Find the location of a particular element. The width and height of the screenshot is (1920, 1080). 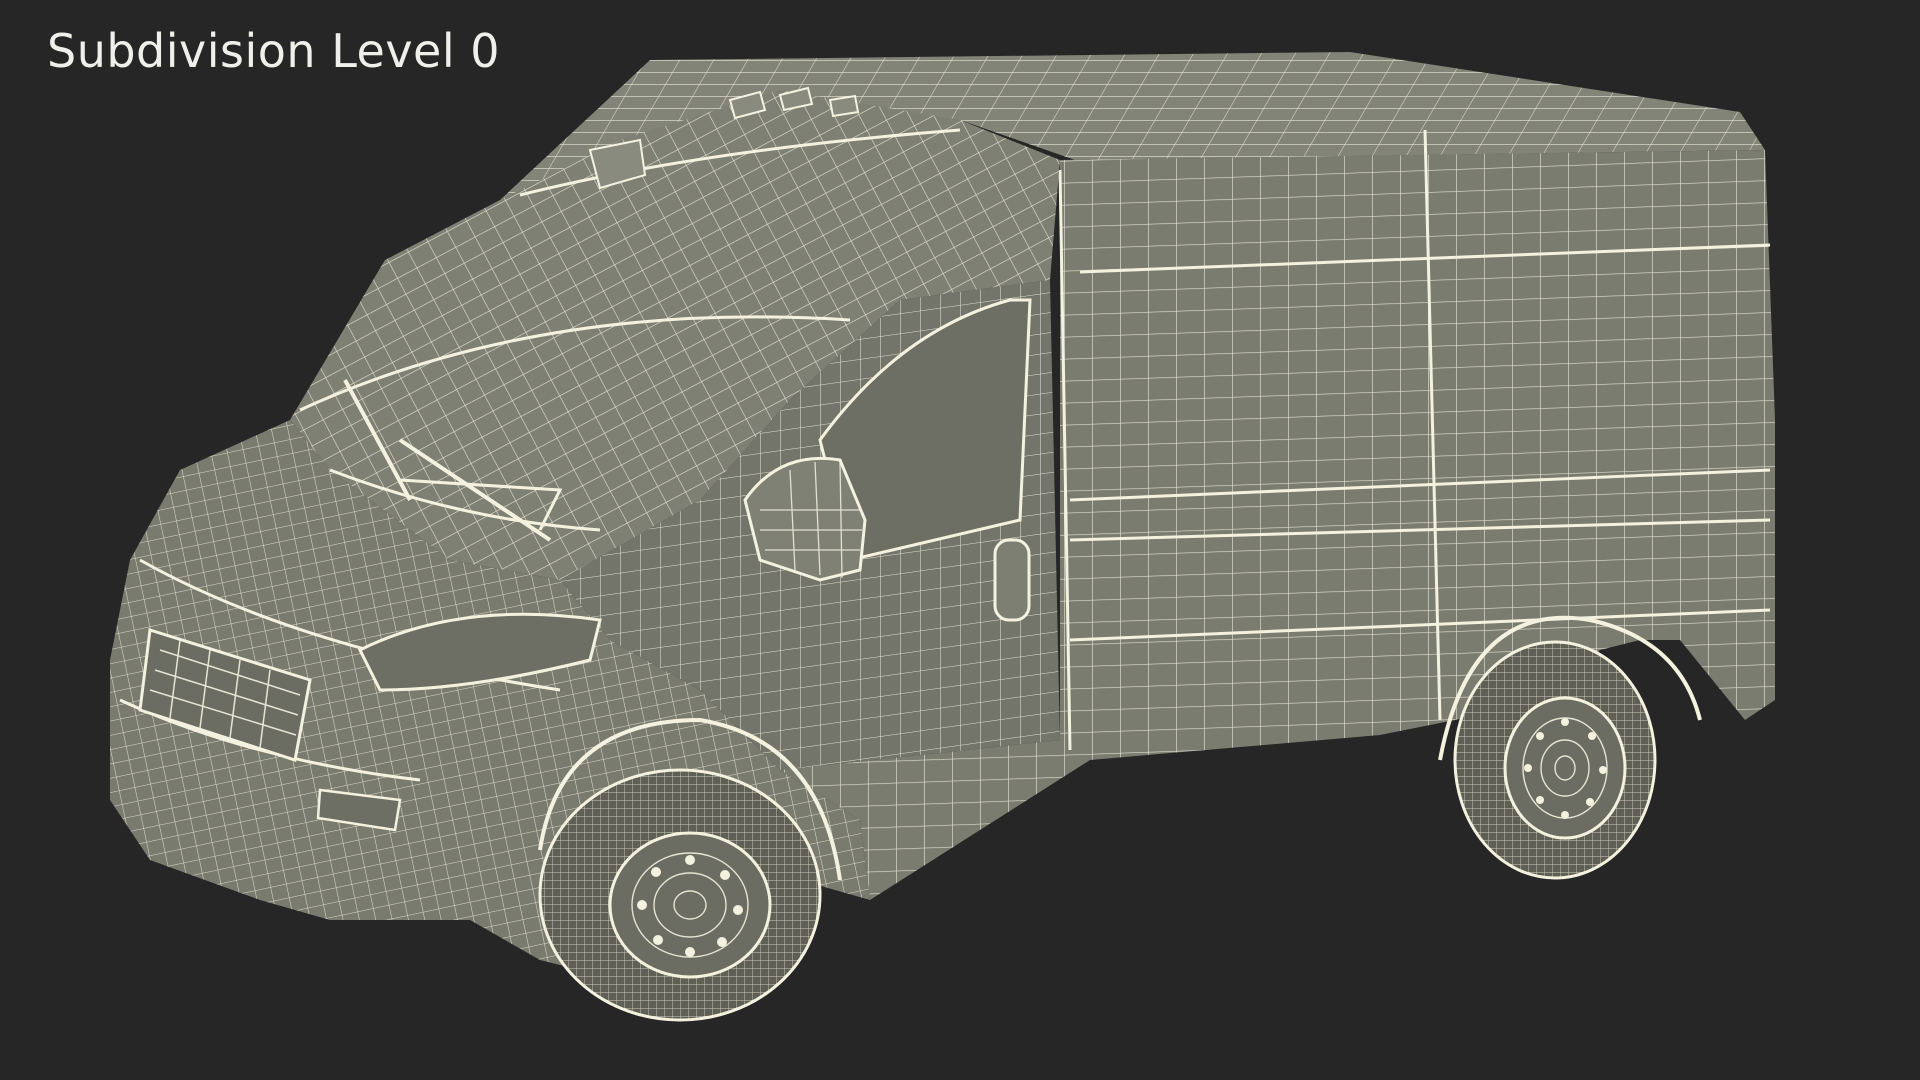

front-wheel is located at coordinates (680, 895).